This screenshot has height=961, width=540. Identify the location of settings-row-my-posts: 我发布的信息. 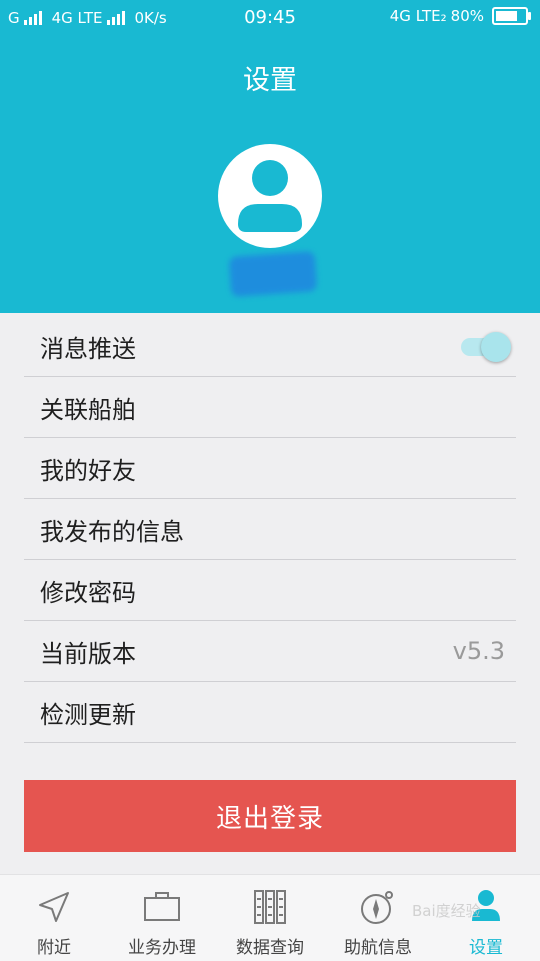
(270, 529).